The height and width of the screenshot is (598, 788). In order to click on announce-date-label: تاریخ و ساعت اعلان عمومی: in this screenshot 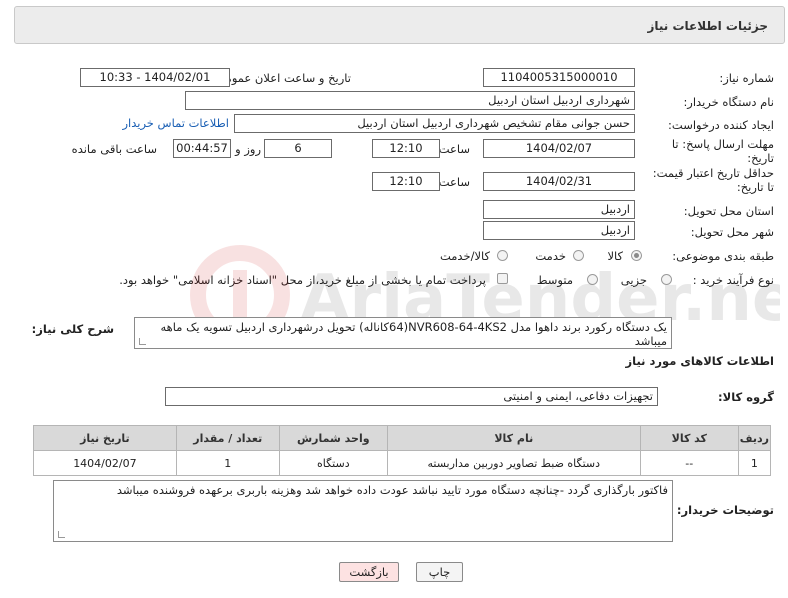, I will do `click(281, 78)`.